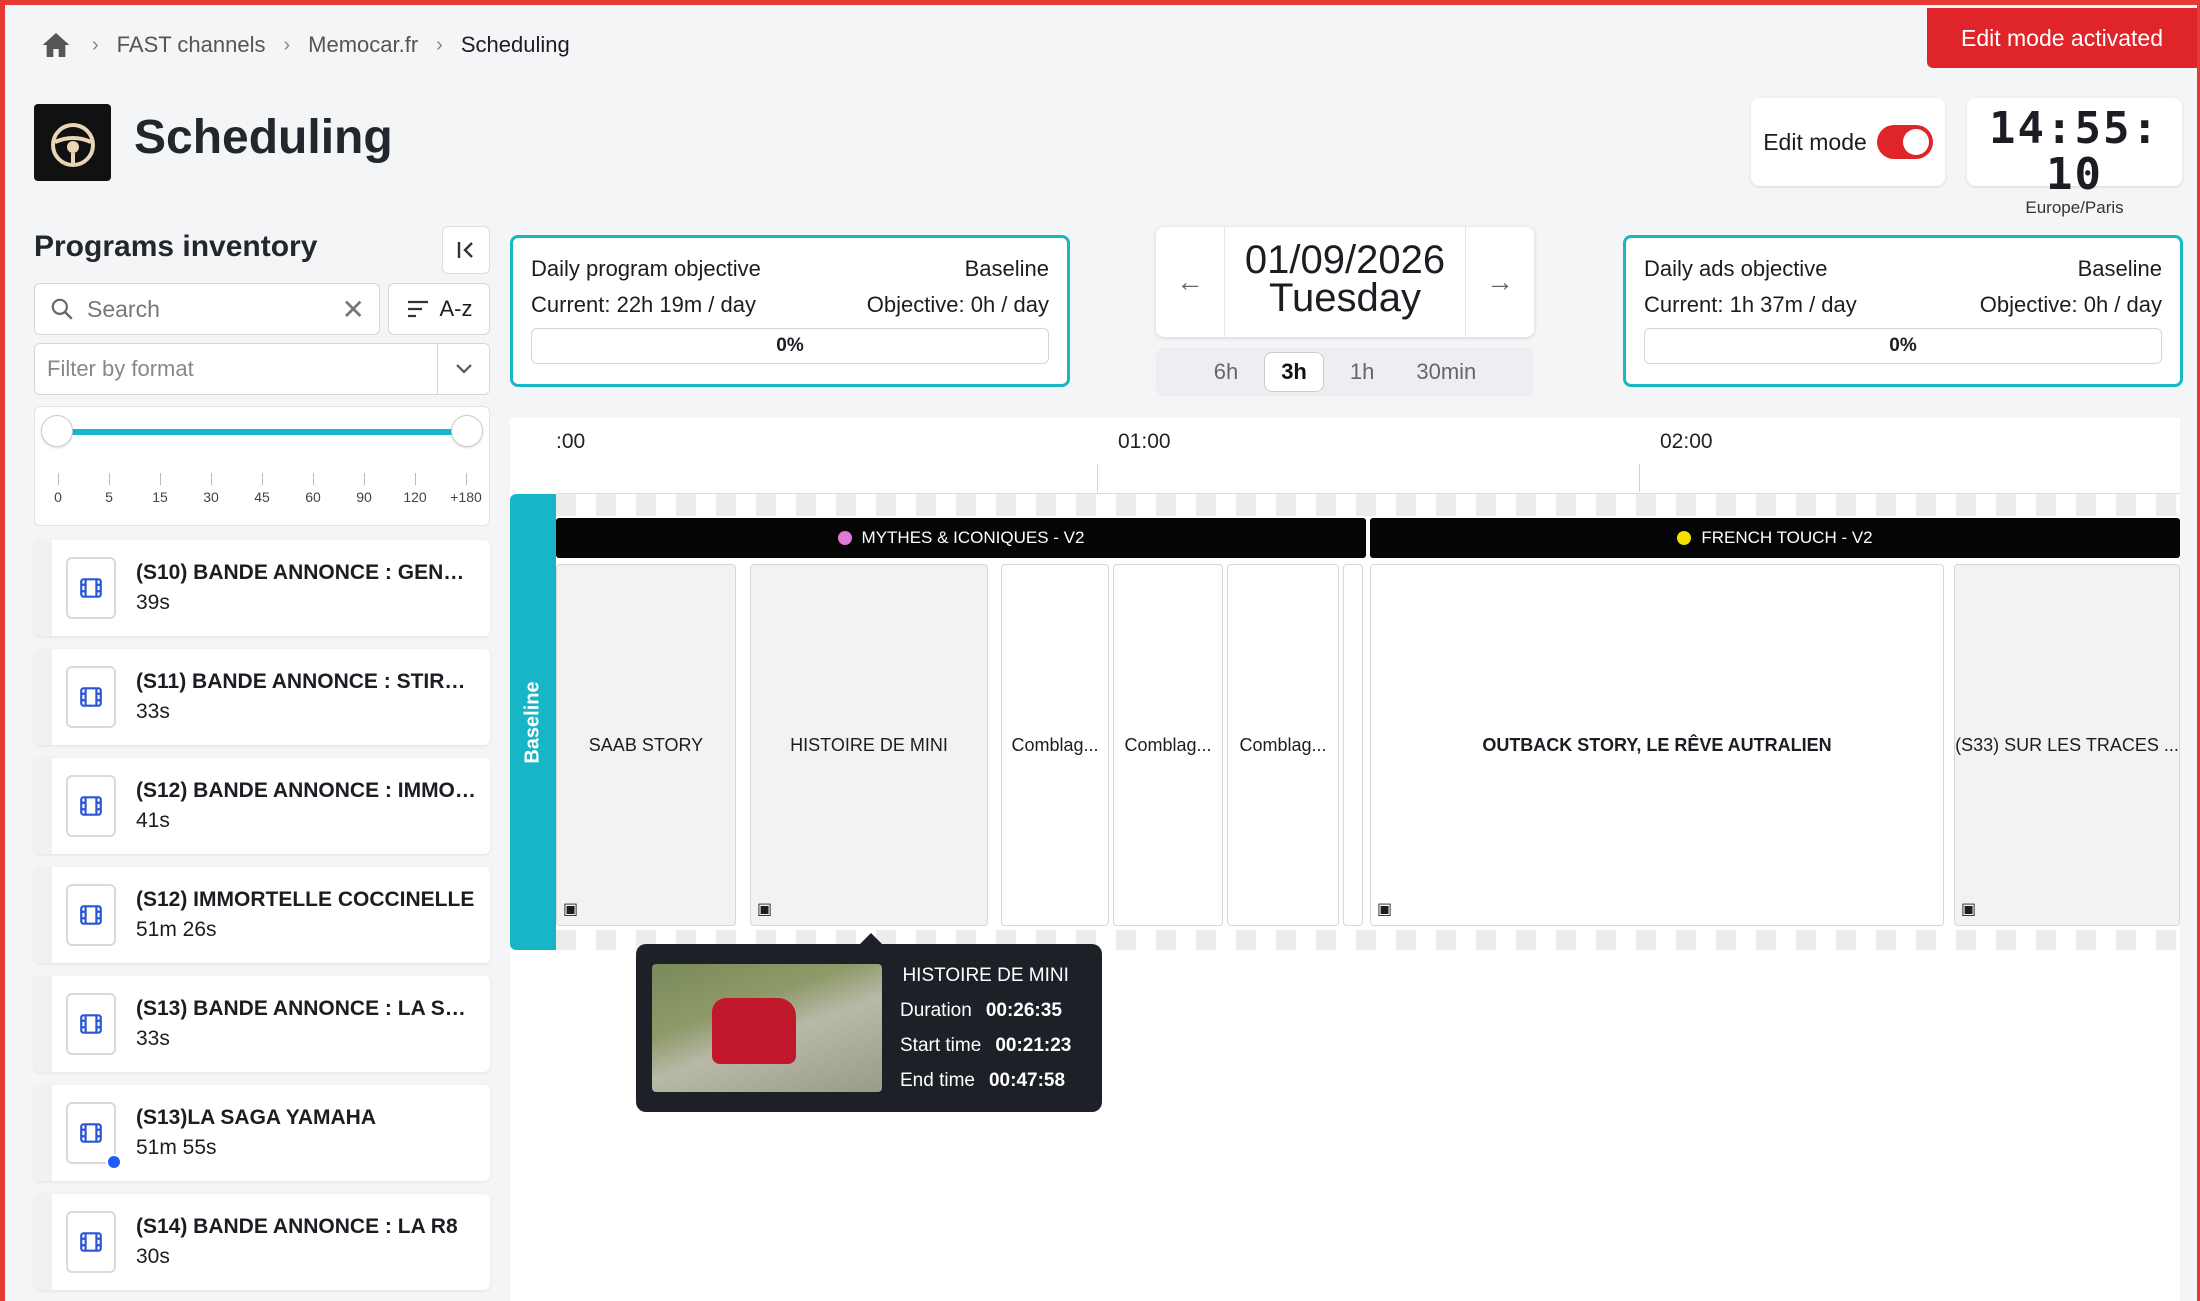  I want to click on objective-current: Current: 22h 19m / day, so click(644, 304).